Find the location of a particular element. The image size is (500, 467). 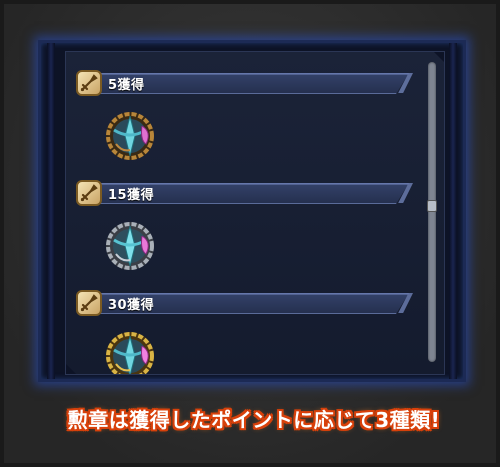

gold-medal-icon is located at coordinates (130, 352).